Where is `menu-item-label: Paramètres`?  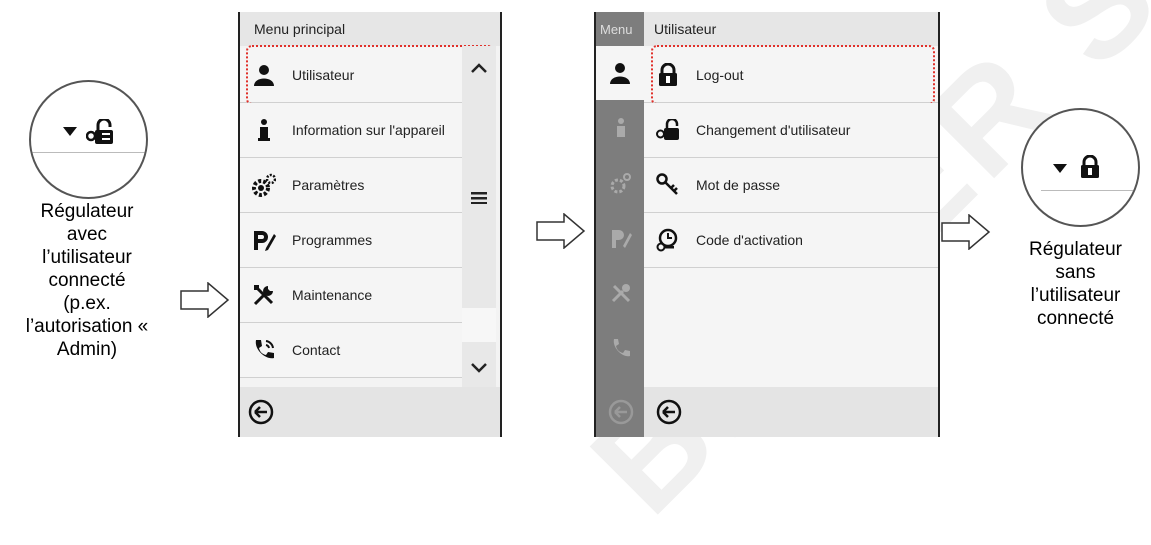 menu-item-label: Paramètres is located at coordinates (328, 185).